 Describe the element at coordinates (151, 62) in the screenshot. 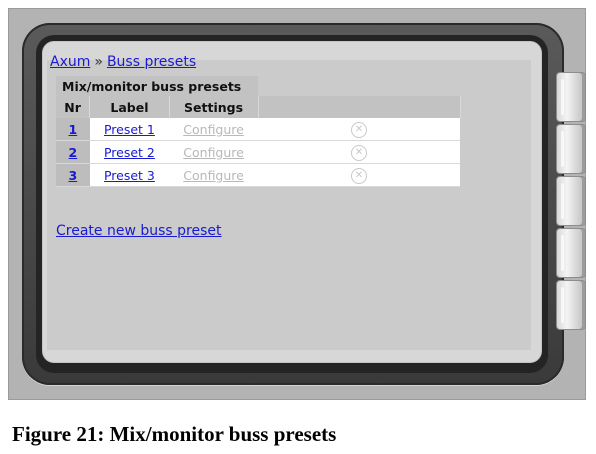

I see `breadcrumb-buss-presets-link: Buss presets` at that location.